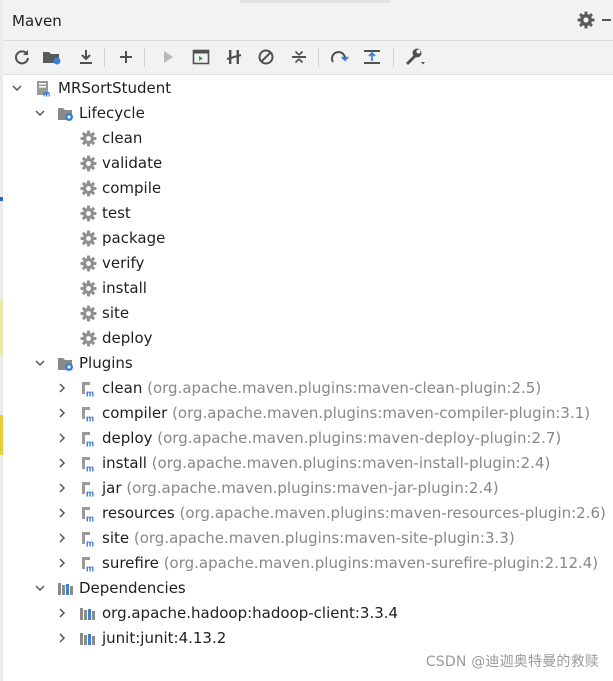 This screenshot has width=613, height=681. Describe the element at coordinates (415, 57) in the screenshot. I see `settings-wrench-icon` at that location.